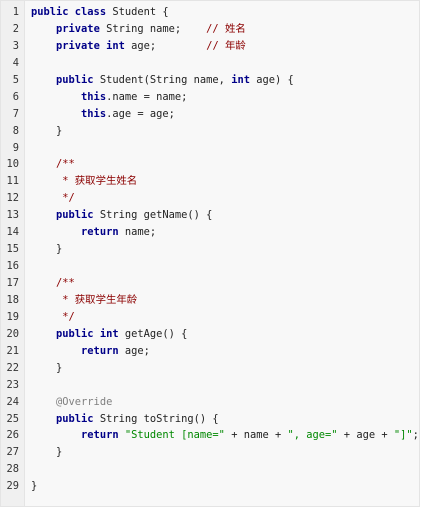 The image size is (422, 509). Describe the element at coordinates (12, 418) in the screenshot. I see `line-number: 25` at that location.